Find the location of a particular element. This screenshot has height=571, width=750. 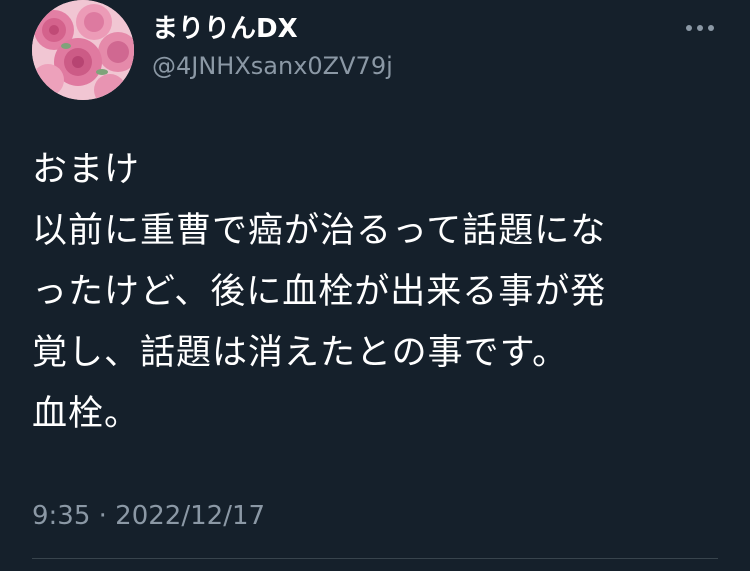

tweet-line: おまけ is located at coordinates (86, 170).